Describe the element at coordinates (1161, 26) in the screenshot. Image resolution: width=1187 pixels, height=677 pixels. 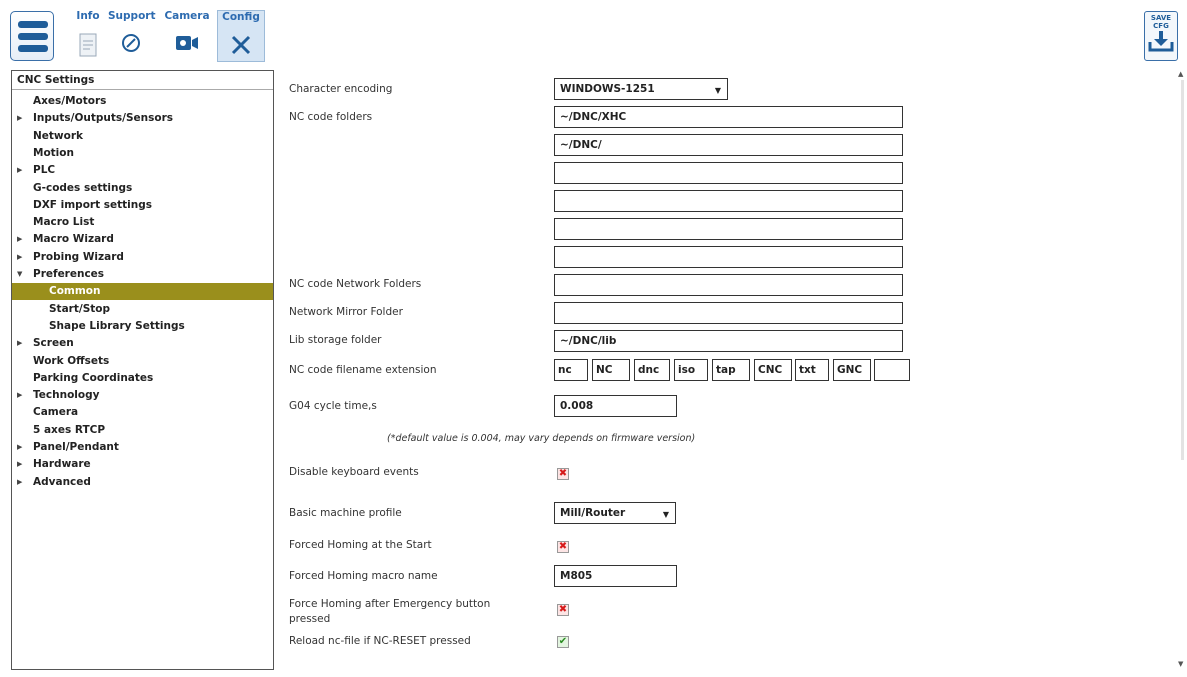
I see `save-label-2: CFG` at that location.